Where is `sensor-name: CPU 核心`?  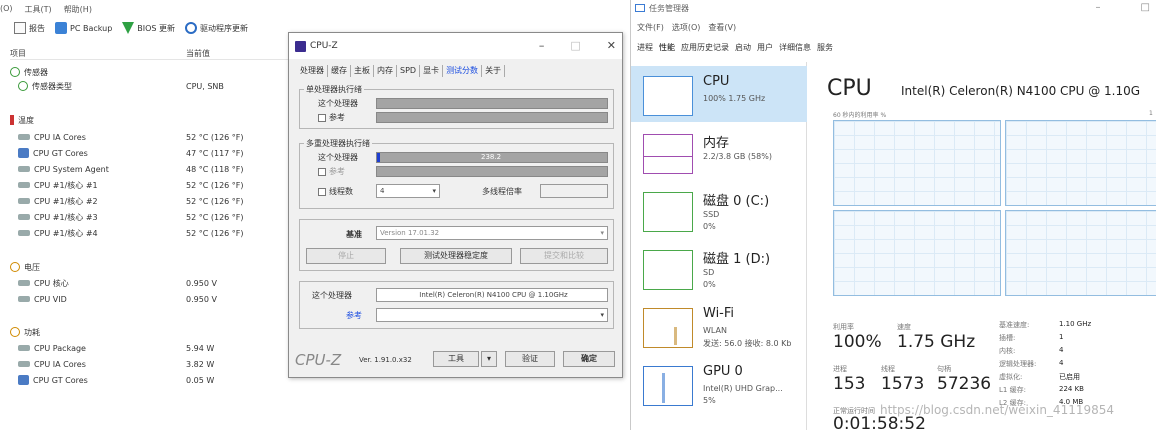
sensor-name: CPU 核心 is located at coordinates (51, 283).